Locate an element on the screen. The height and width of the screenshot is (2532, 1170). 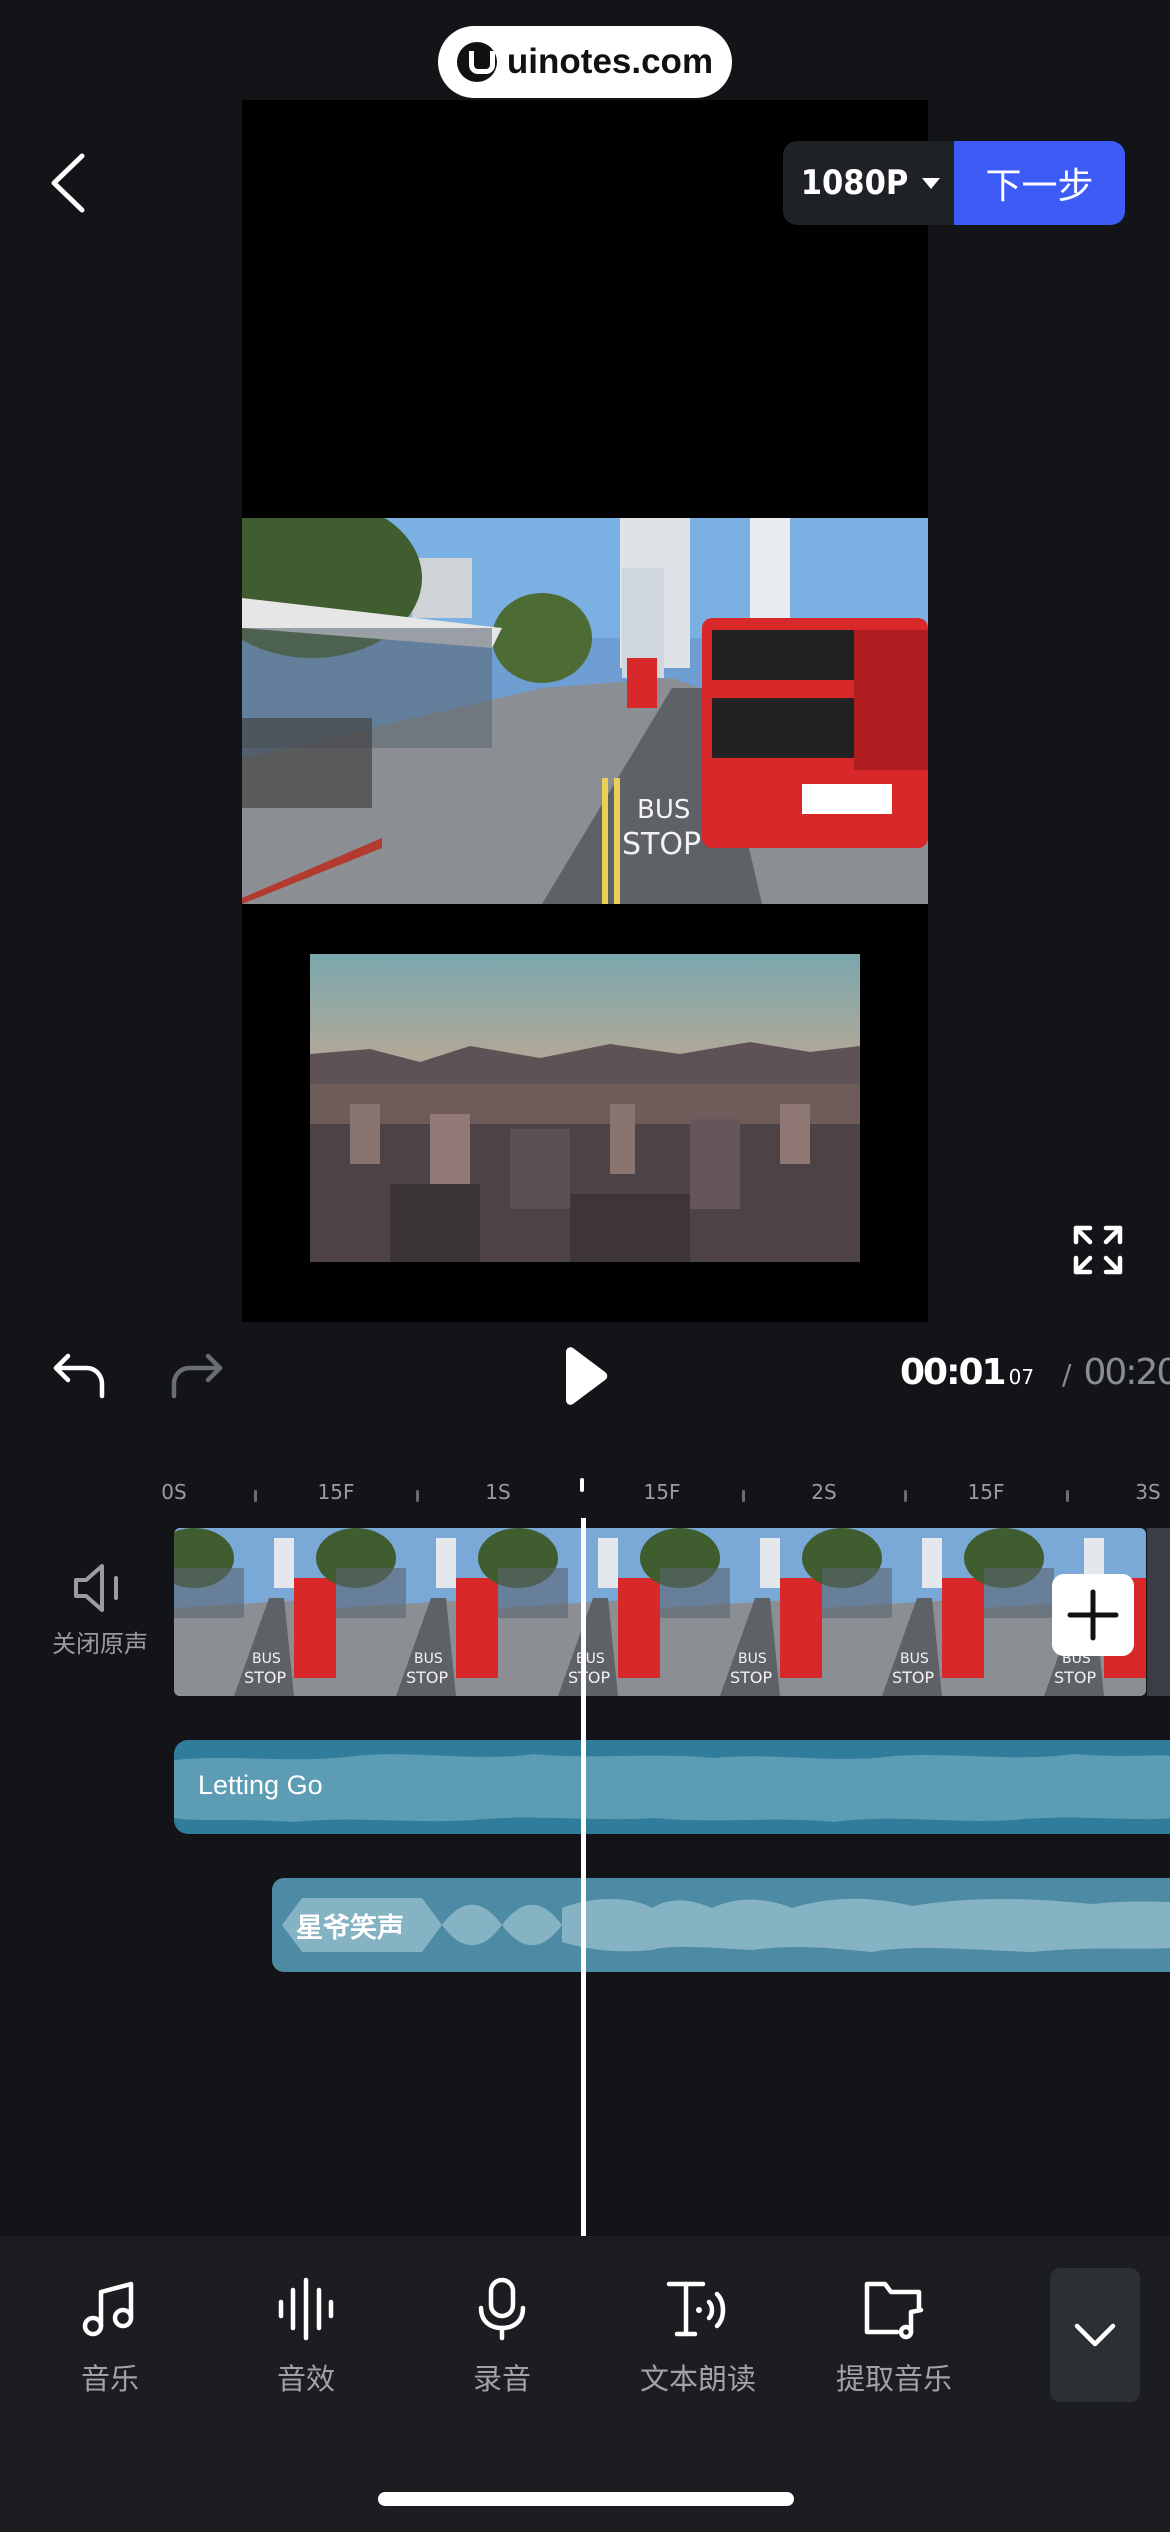
waveform-icon is located at coordinates (306, 2309).